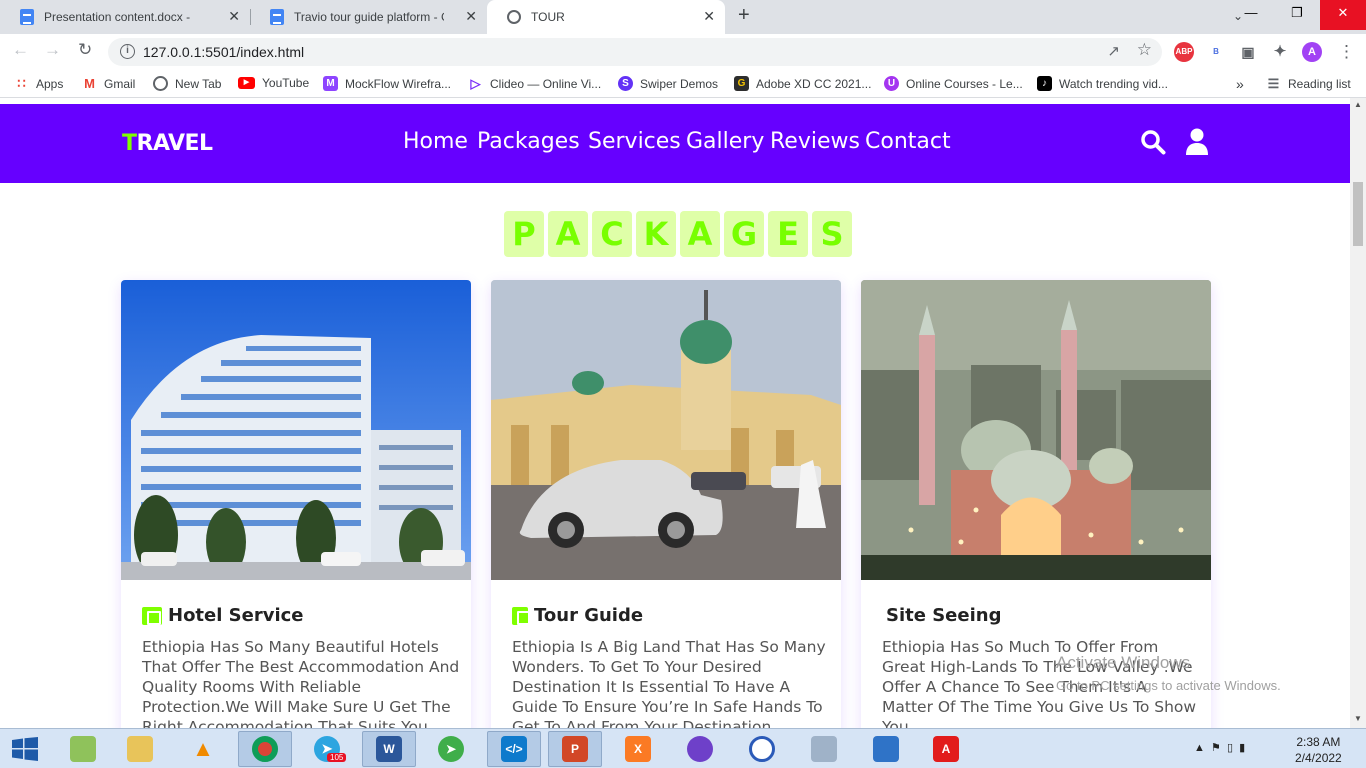  I want to click on bookmark-apps: ∷ Apps, so click(38, 83).